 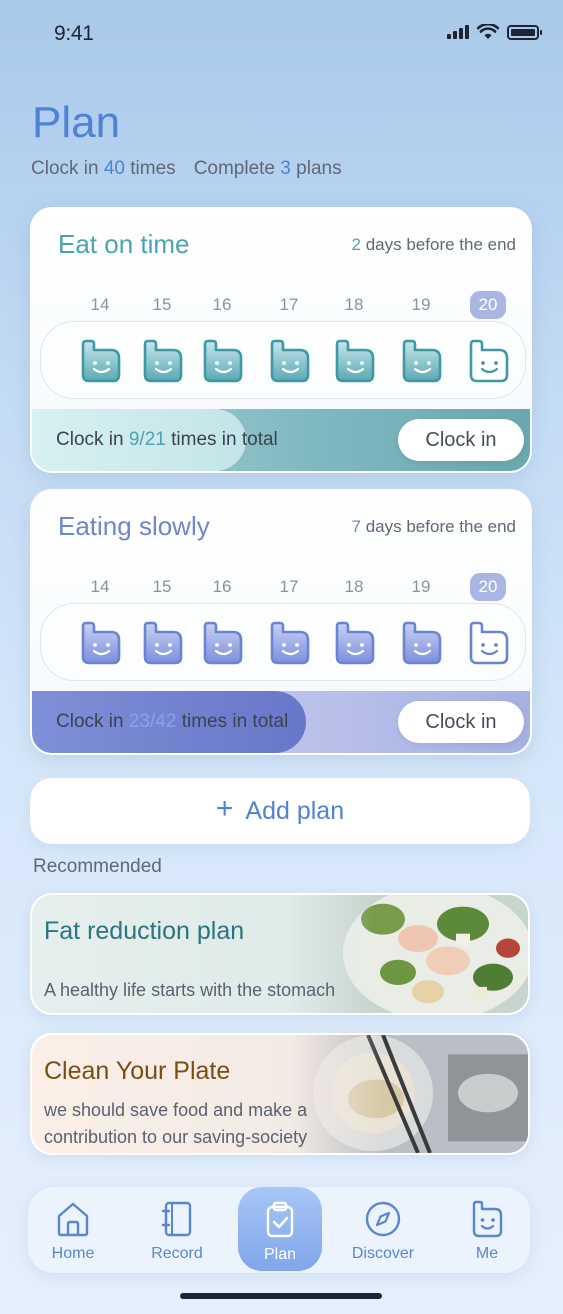 I want to click on tab-me: Me, so click(x=487, y=1230).